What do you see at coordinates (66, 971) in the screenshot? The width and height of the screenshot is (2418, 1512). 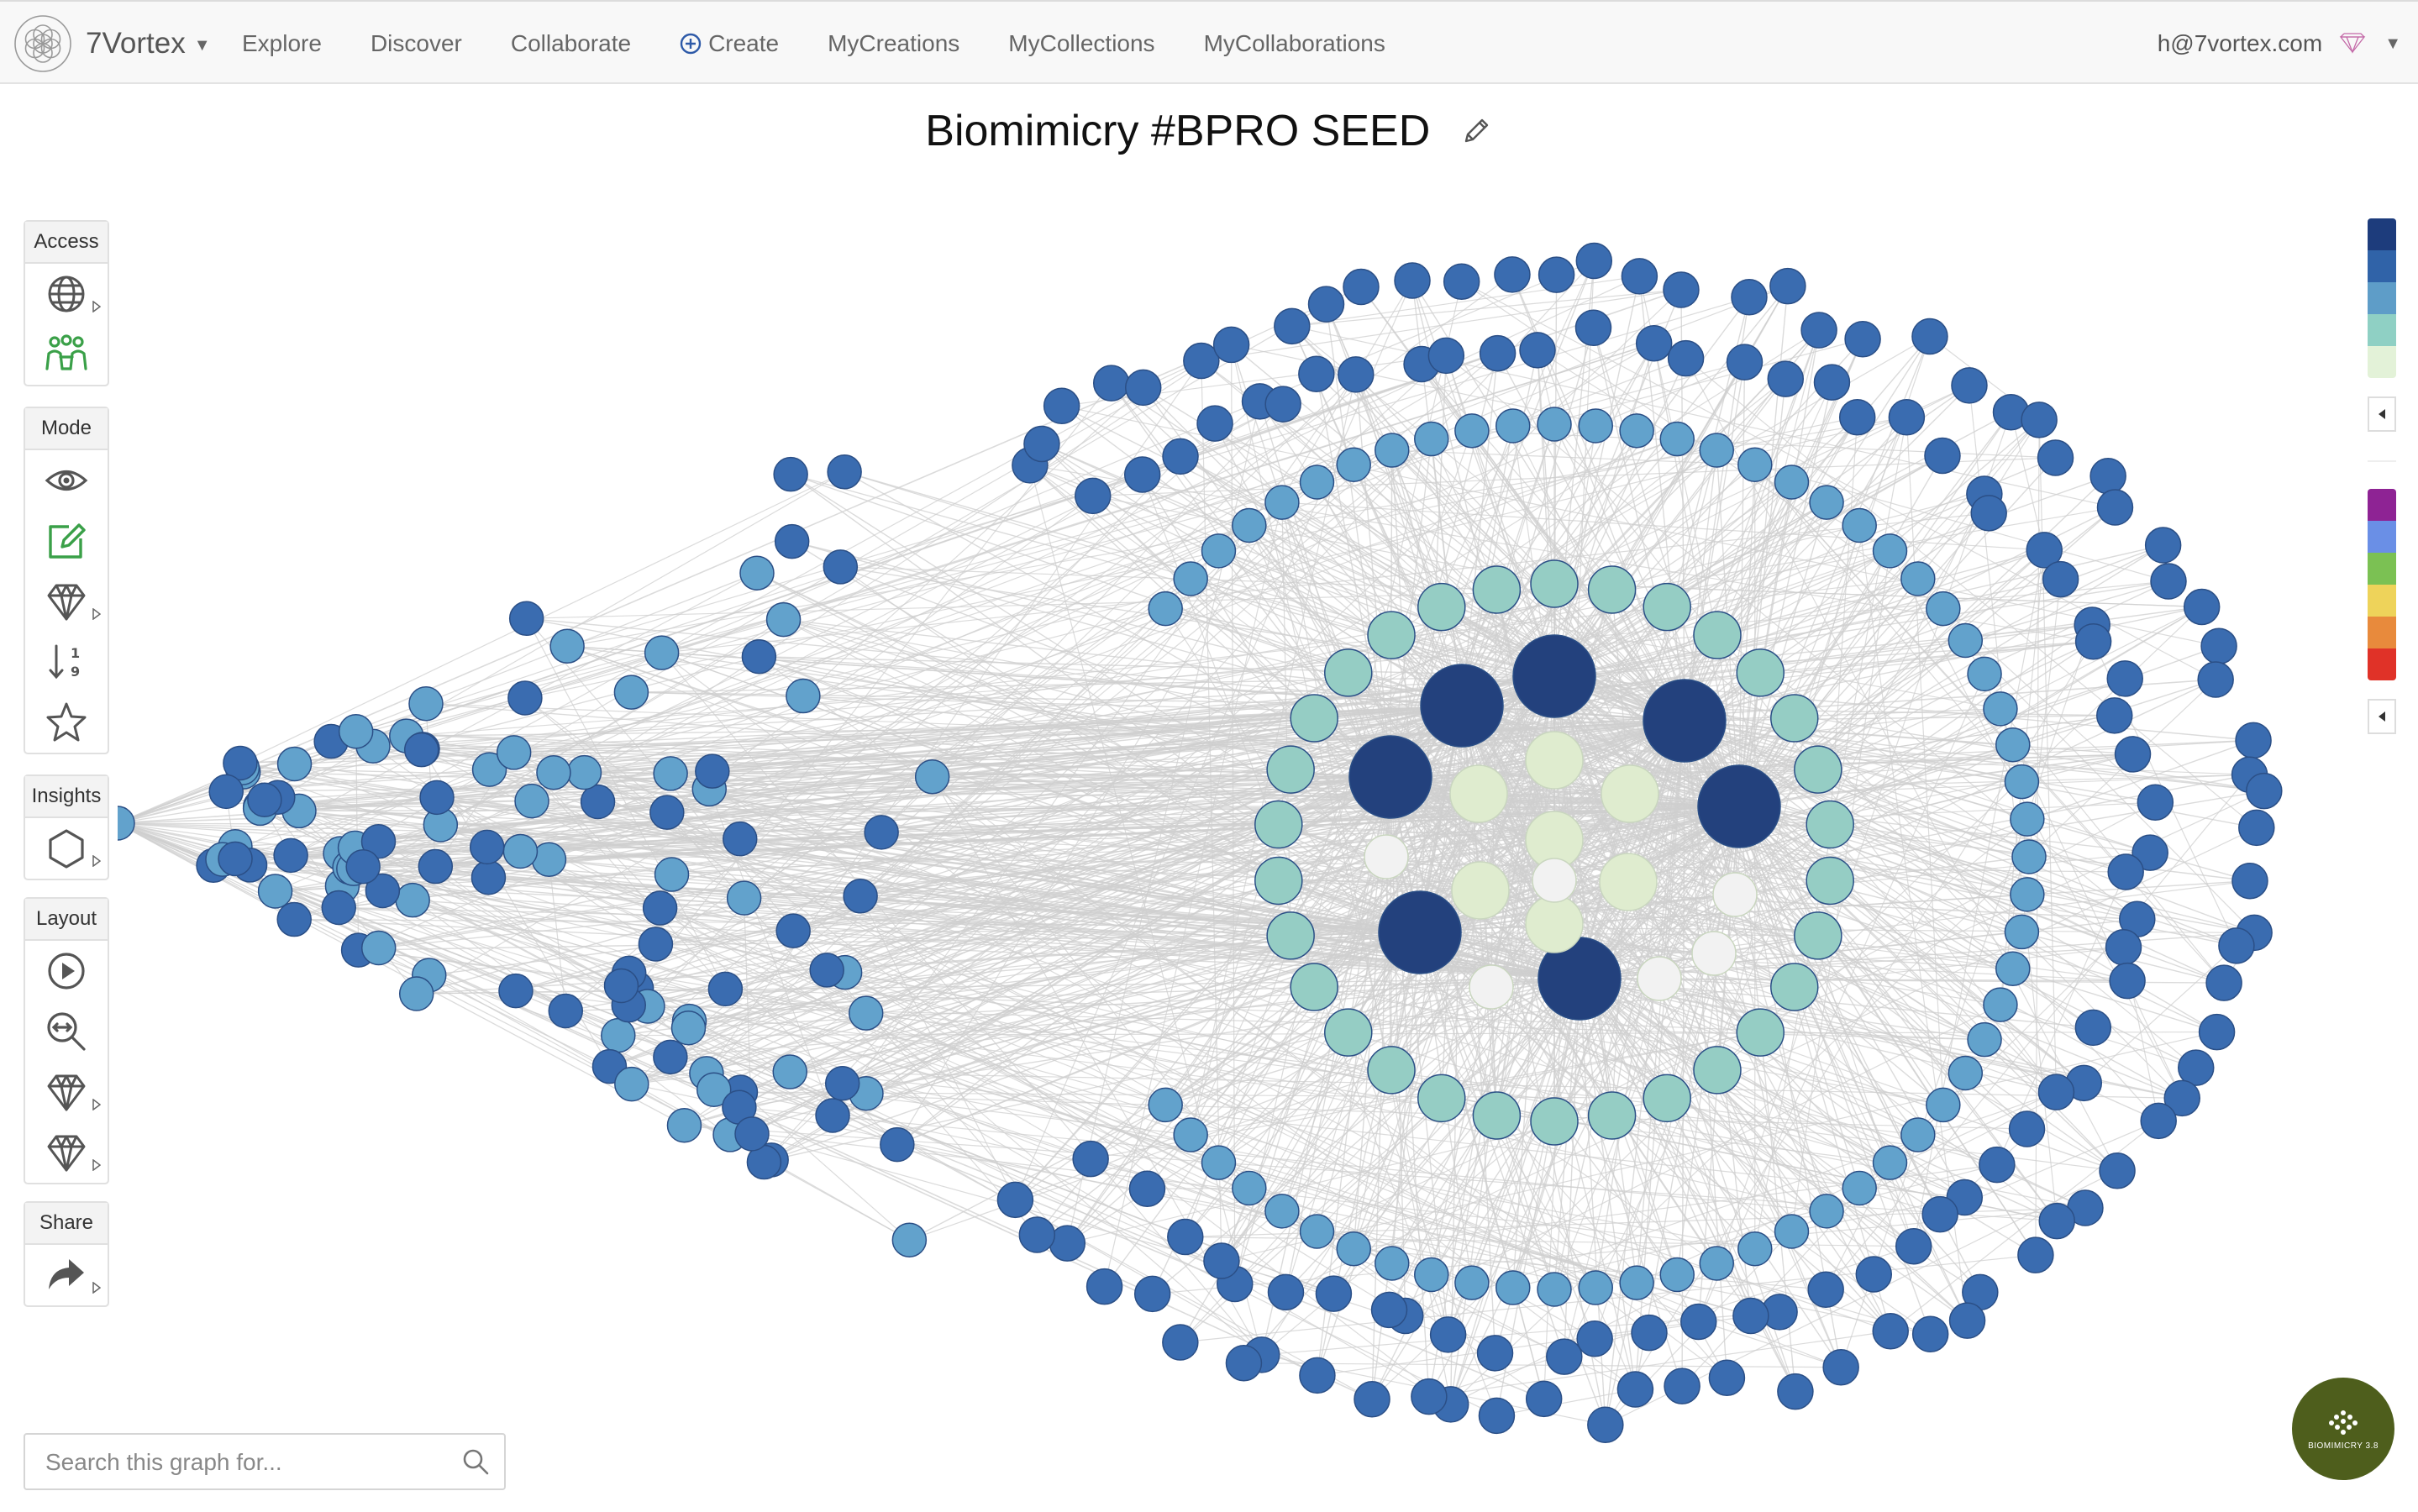 I see `run-layout-button` at bounding box center [66, 971].